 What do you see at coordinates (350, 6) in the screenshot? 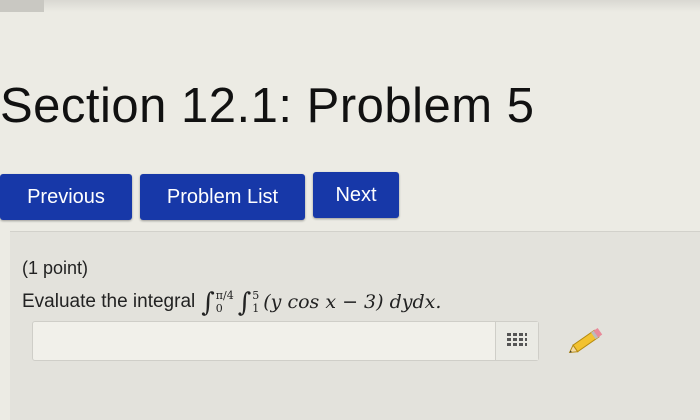
I see `top-strip` at bounding box center [350, 6].